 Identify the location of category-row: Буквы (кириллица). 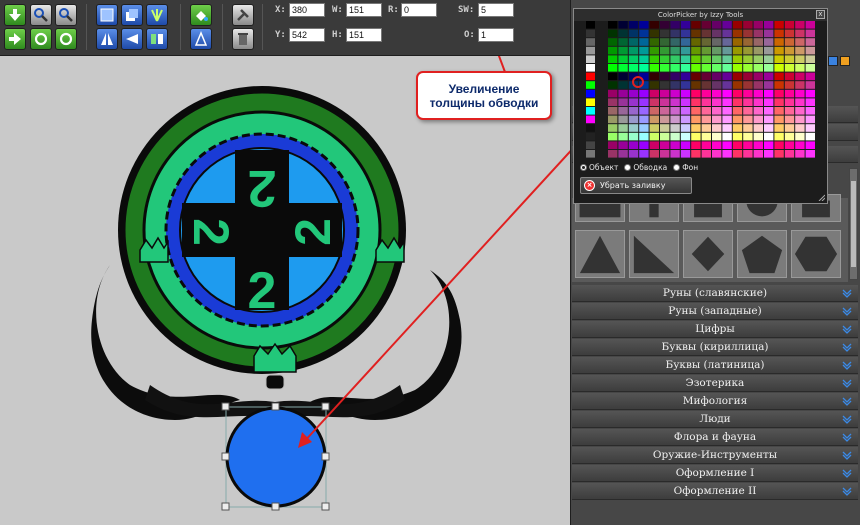
(715, 347).